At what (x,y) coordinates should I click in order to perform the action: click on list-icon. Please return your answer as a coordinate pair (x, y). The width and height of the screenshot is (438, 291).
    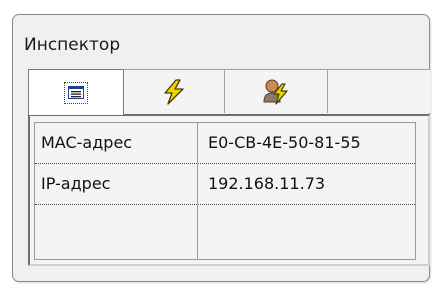
    Looking at the image, I should click on (76, 92).